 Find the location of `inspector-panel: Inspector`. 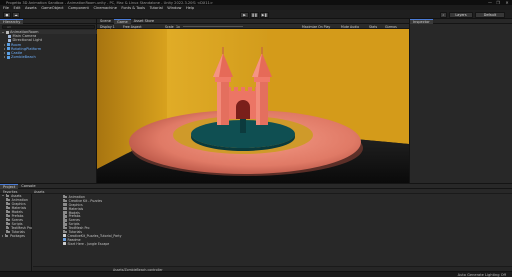

inspector-panel: Inspector is located at coordinates (460, 100).